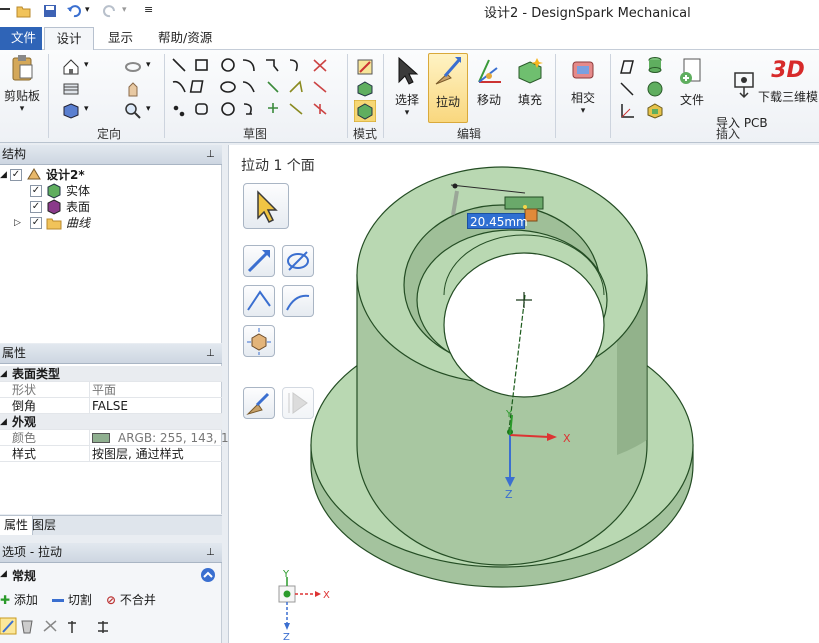 Image resolution: width=819 pixels, height=643 pixels. I want to click on cylinder-icon, so click(655, 65).